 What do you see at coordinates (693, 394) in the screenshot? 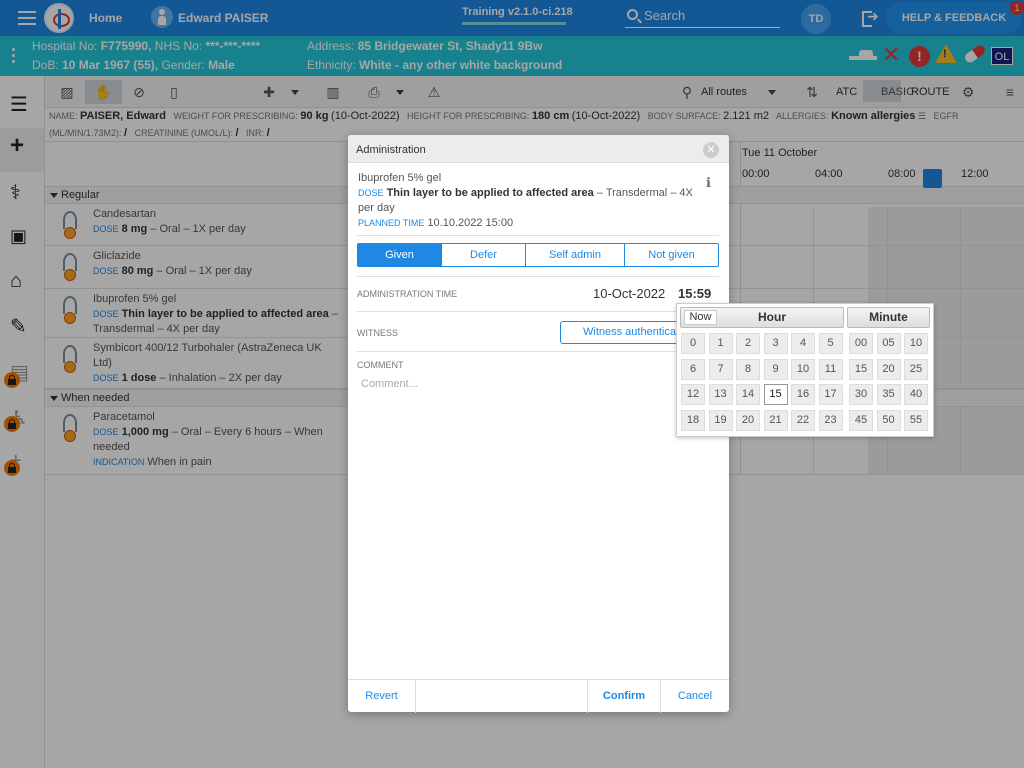
I see `hour-cell: 12` at bounding box center [693, 394].